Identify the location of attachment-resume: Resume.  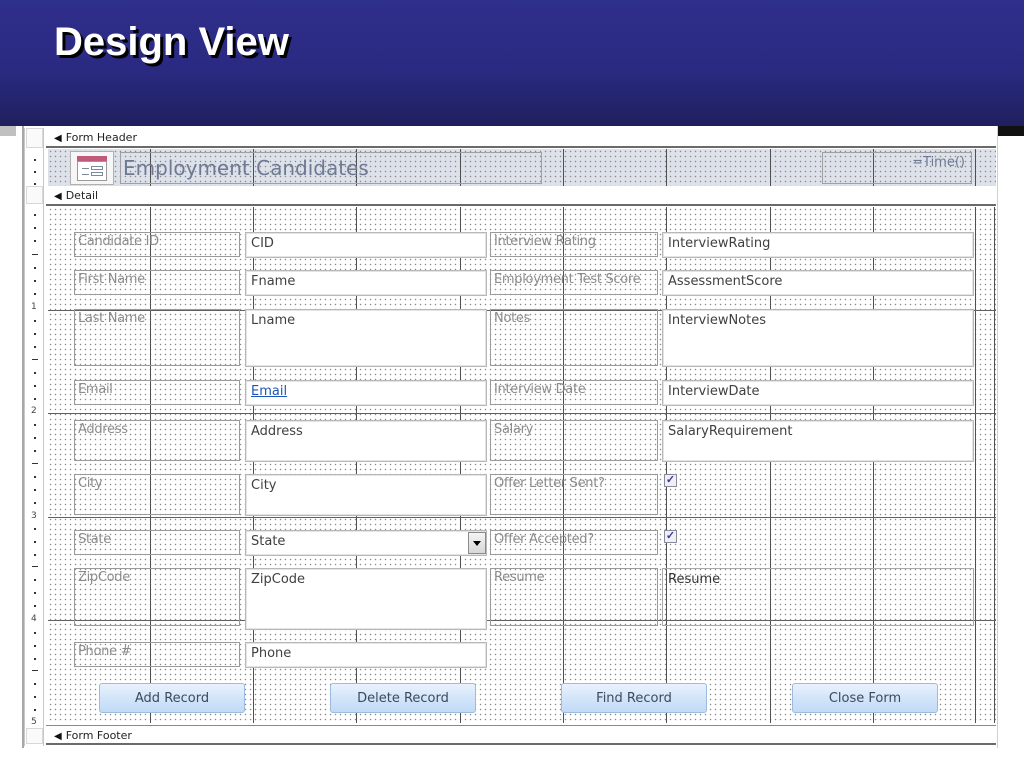
(818, 597).